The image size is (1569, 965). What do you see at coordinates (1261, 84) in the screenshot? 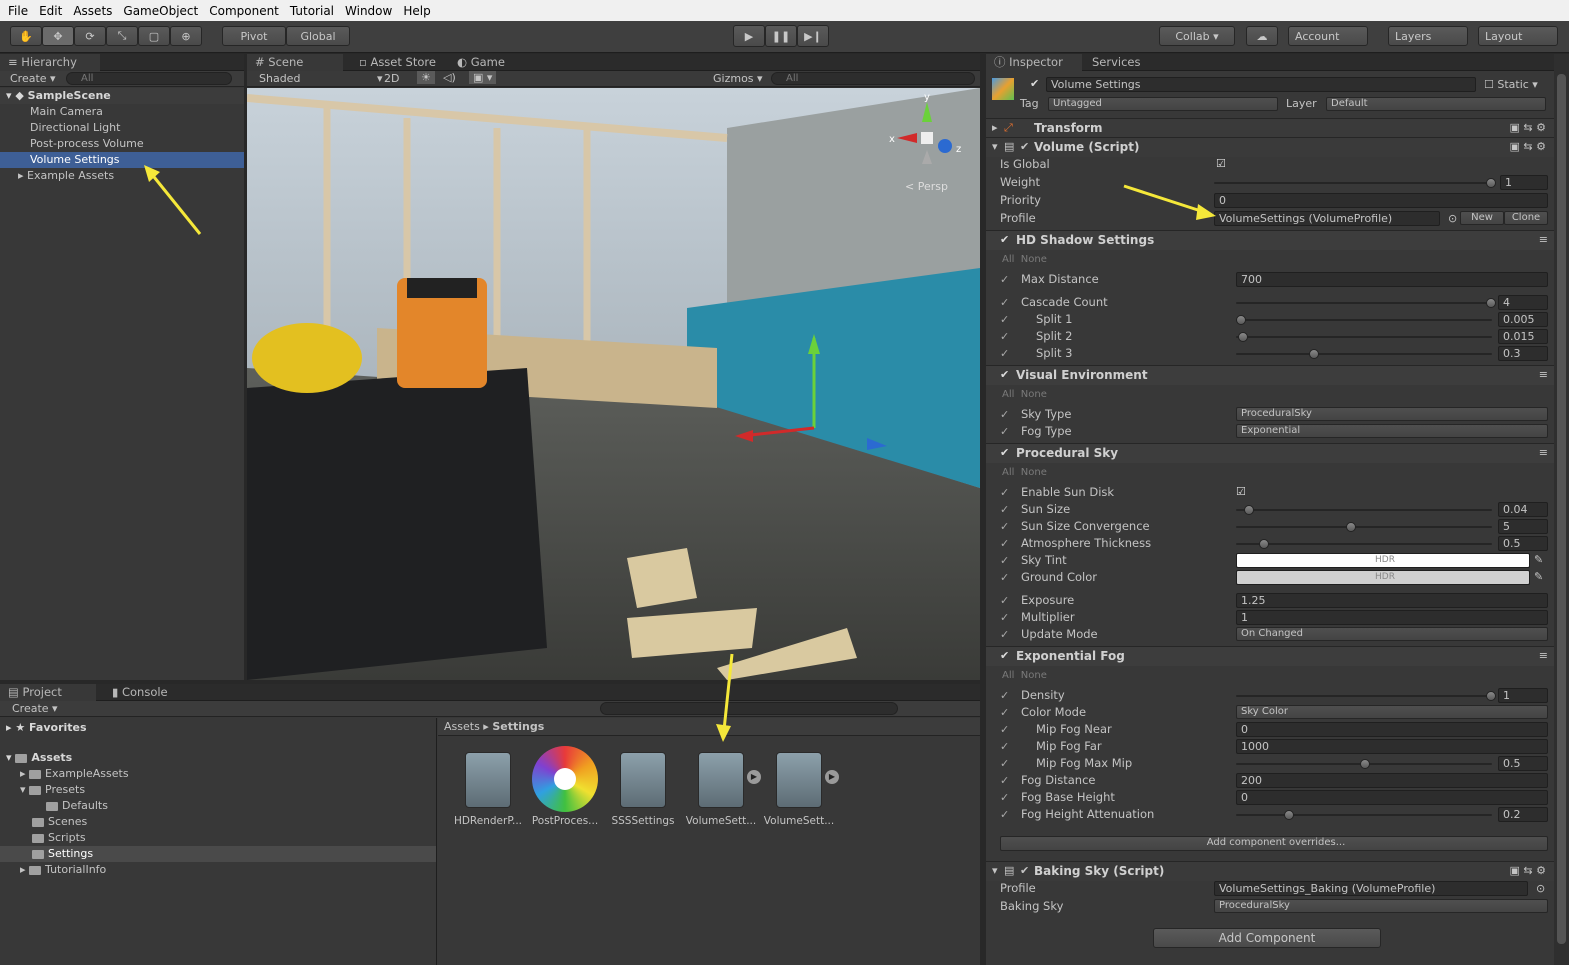
I see `object-name-field: Volume Settings` at bounding box center [1261, 84].